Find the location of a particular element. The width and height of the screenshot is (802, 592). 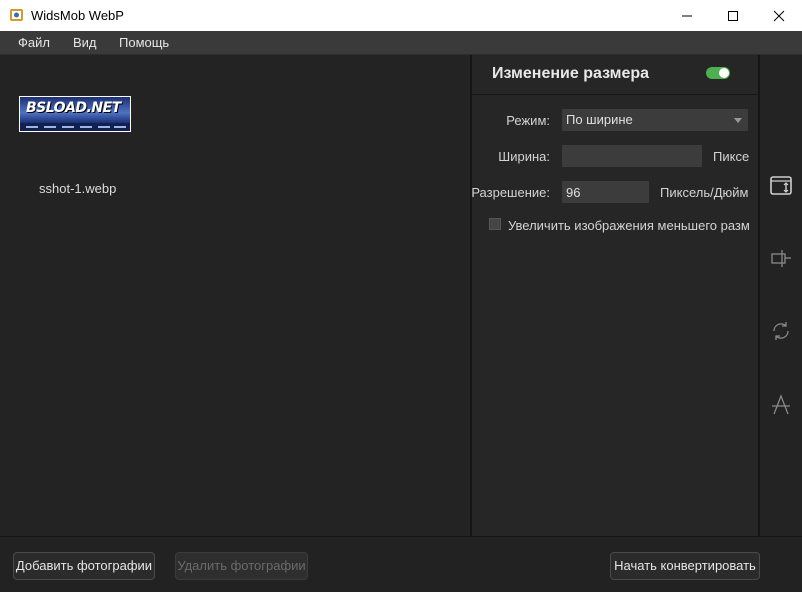

maximize-button is located at coordinates (733, 15).